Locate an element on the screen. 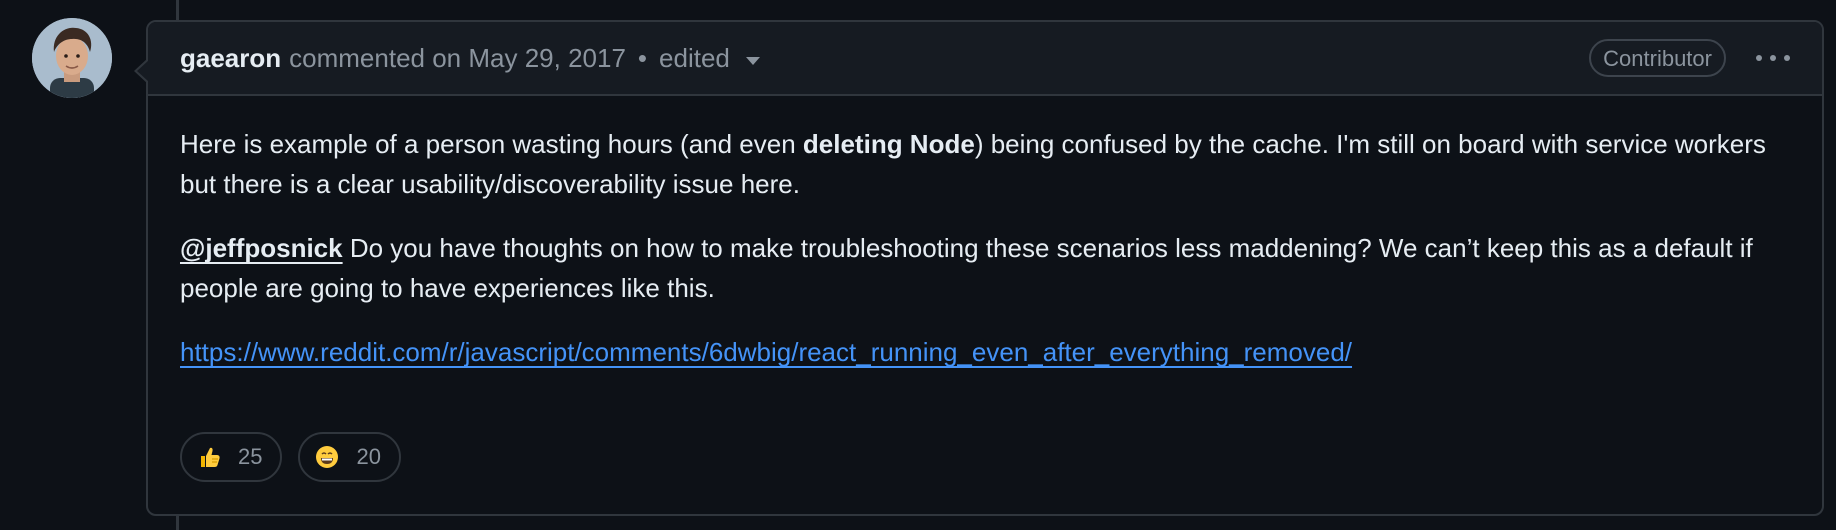  comment-timestamp: commented on May 29, 2017 is located at coordinates (457, 58).